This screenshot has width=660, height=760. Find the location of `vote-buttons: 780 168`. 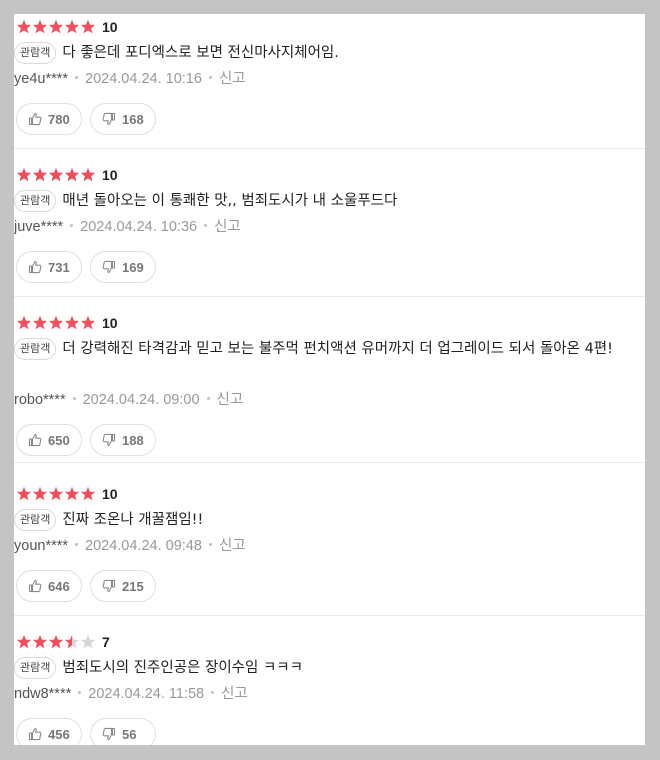

vote-buttons: 780 168 is located at coordinates (90, 119).